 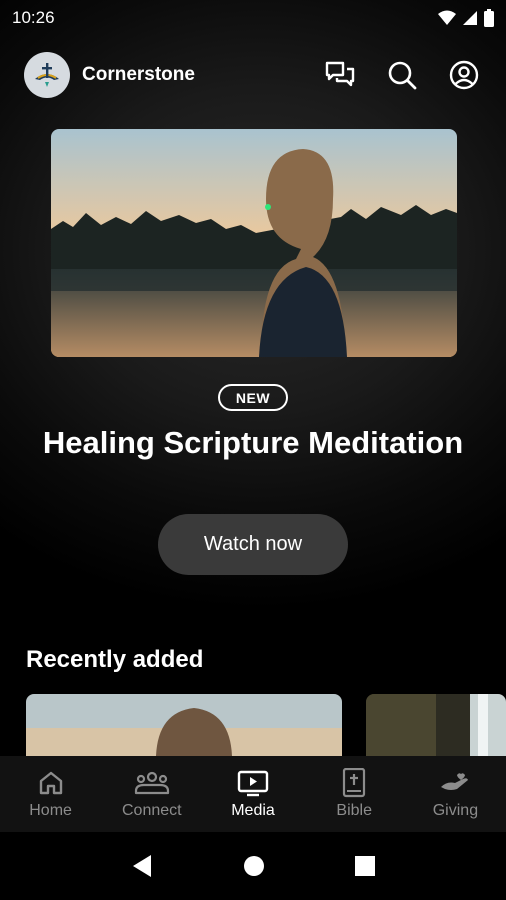 I want to click on watch-now-button: Watch now, so click(x=253, y=544).